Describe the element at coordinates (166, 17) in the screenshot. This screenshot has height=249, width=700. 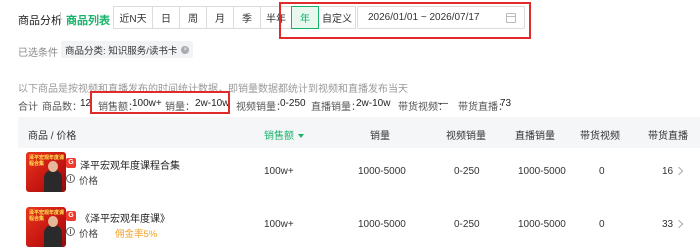
I see `period-day: 日` at that location.